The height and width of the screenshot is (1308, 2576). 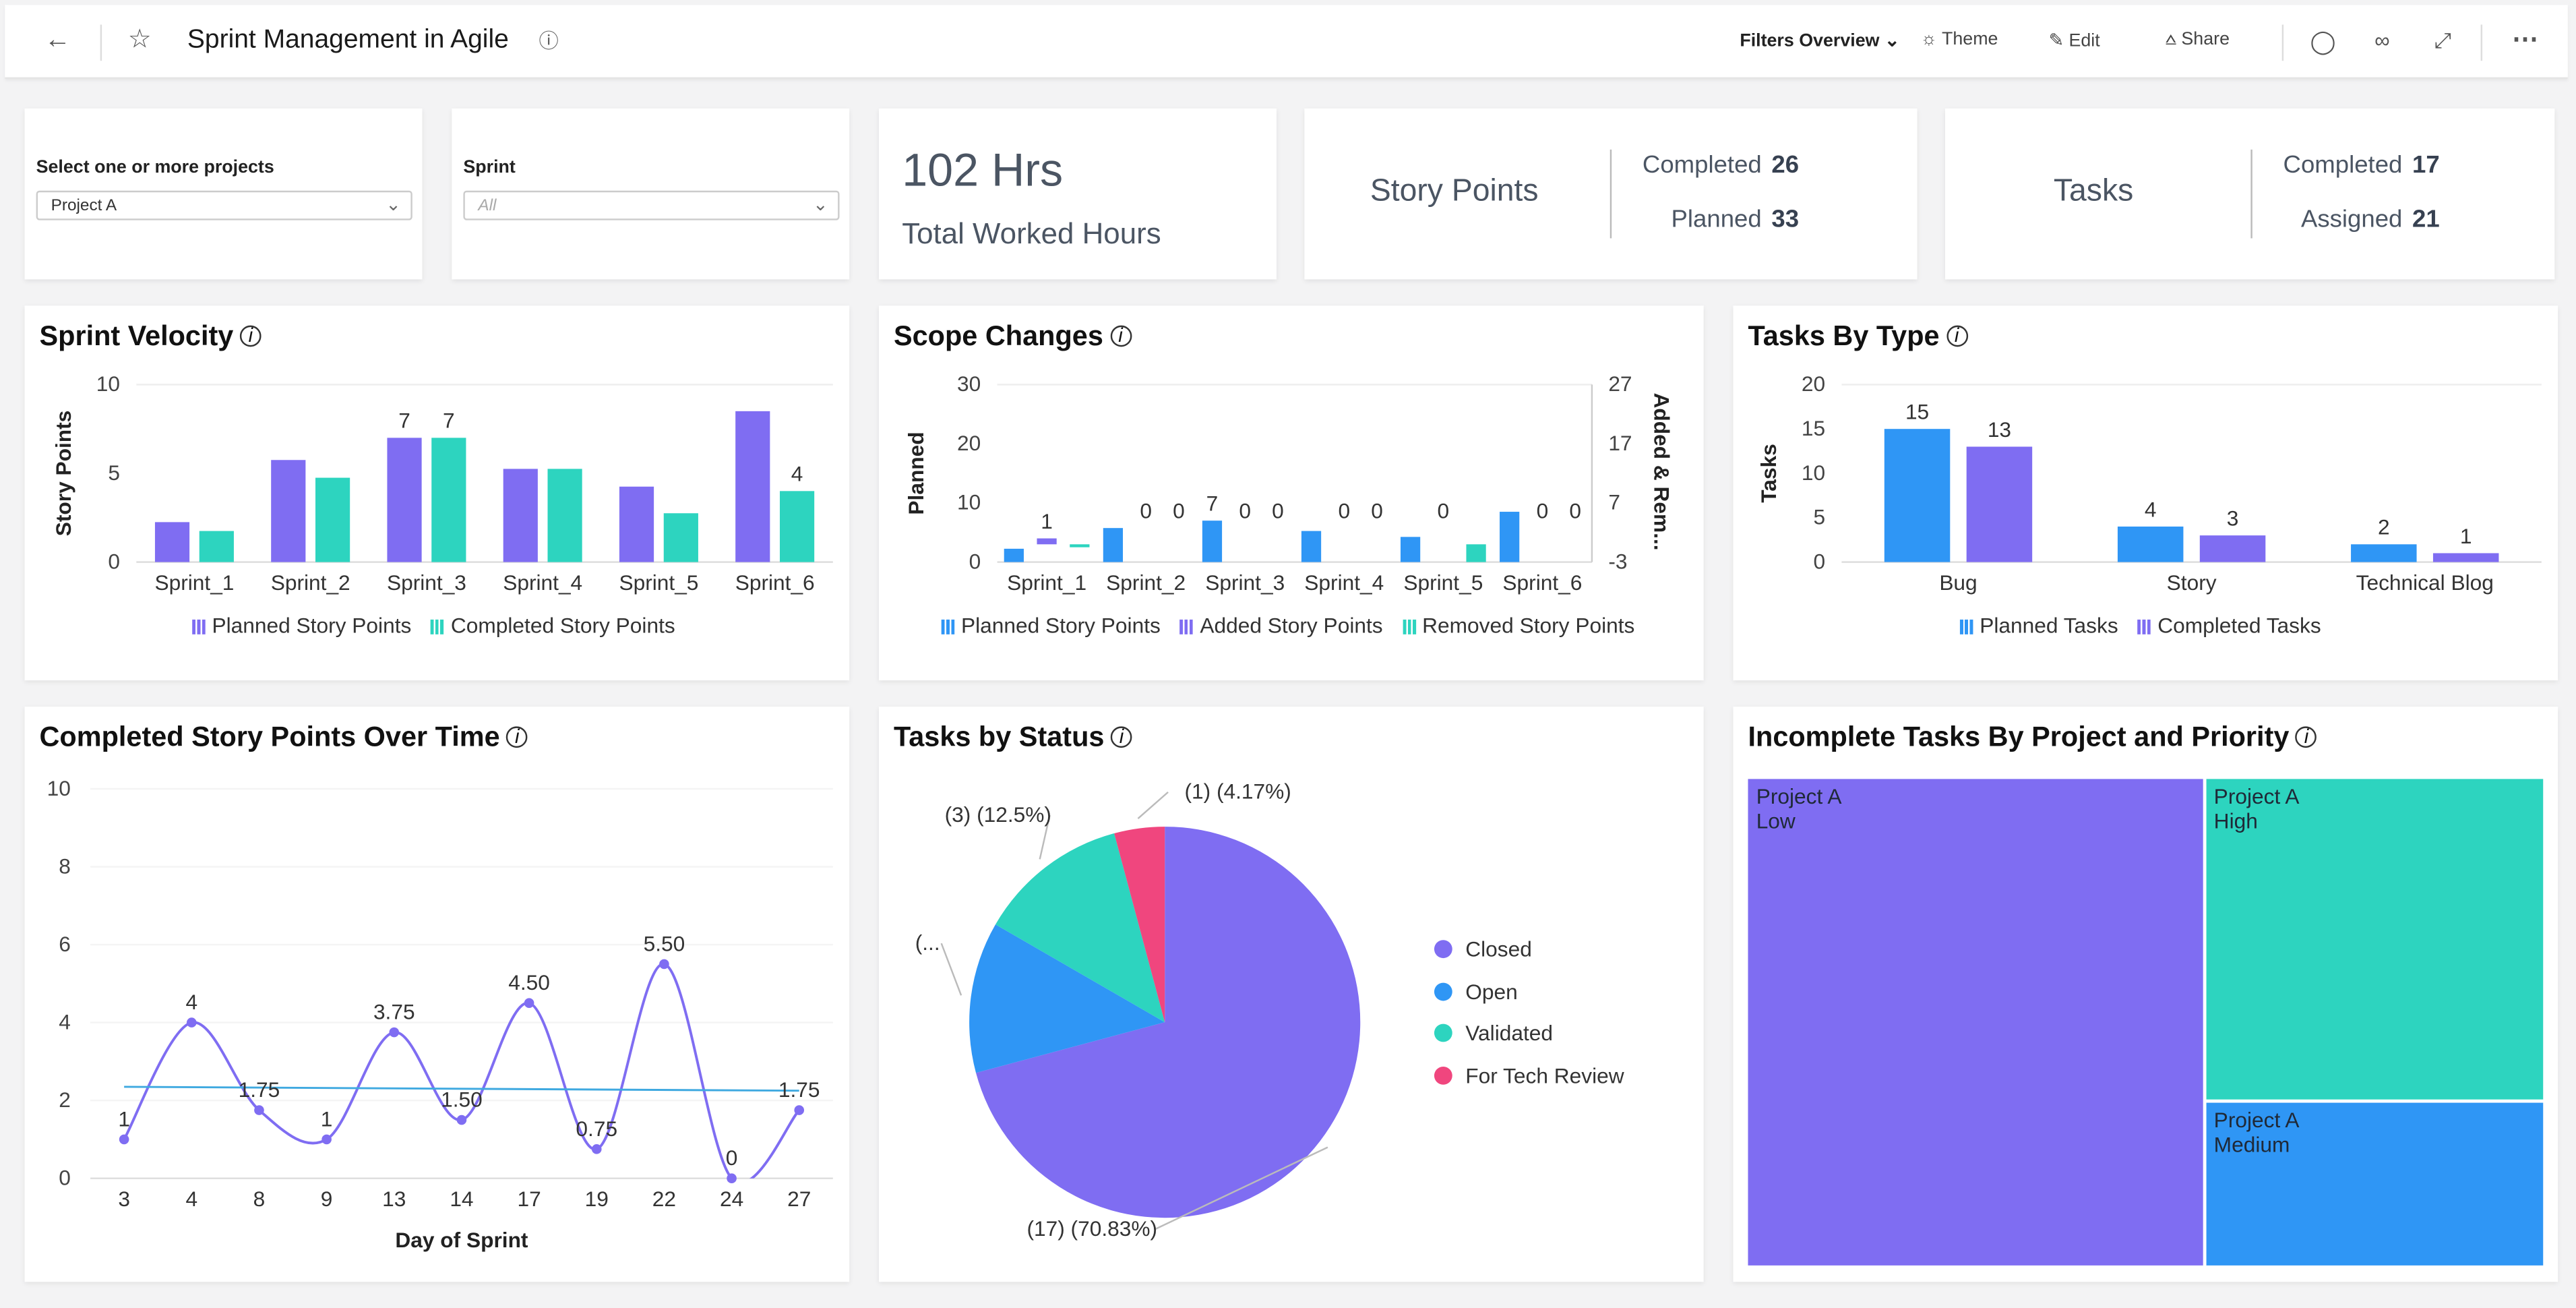 I want to click on info-icon: ⓘ, so click(x=549, y=42).